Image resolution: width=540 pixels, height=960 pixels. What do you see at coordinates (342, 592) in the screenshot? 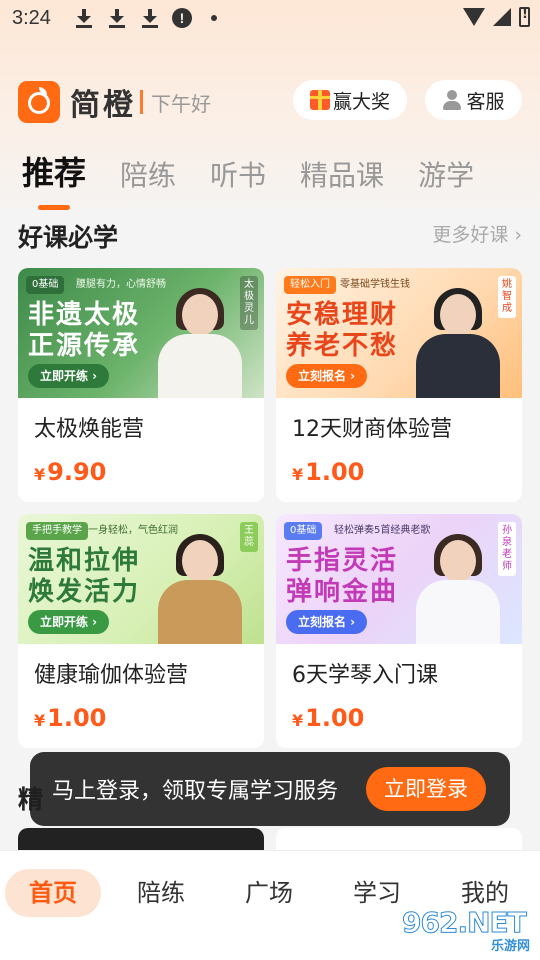
I see `headline-line: 弹响金曲` at bounding box center [342, 592].